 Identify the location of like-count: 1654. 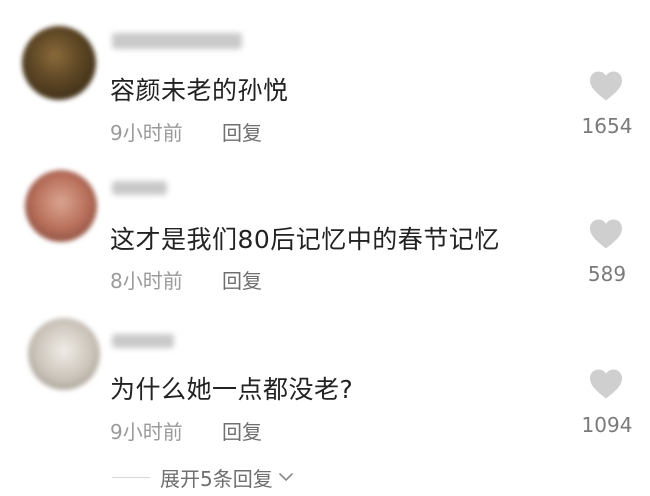
(607, 126).